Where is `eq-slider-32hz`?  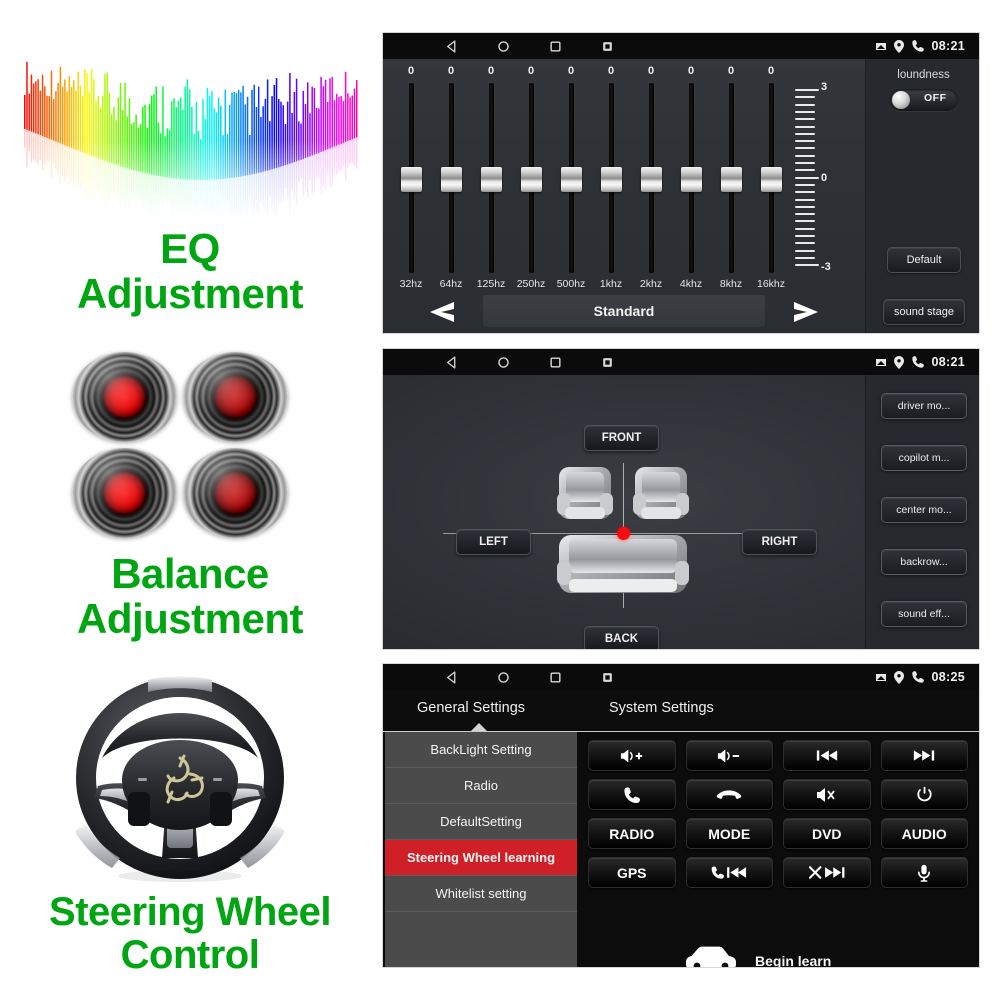 eq-slider-32hz is located at coordinates (411, 178).